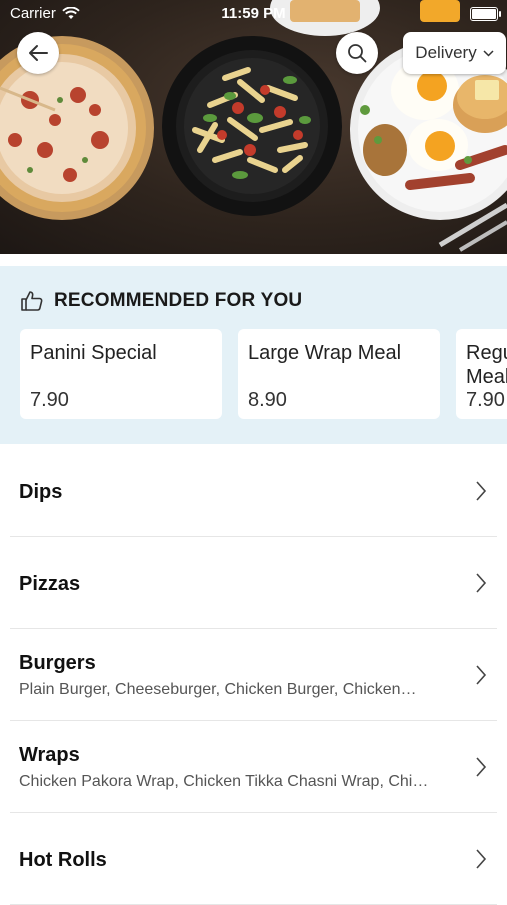 The image size is (507, 905). I want to click on recommended-item-name: Panini Special, so click(93, 353).